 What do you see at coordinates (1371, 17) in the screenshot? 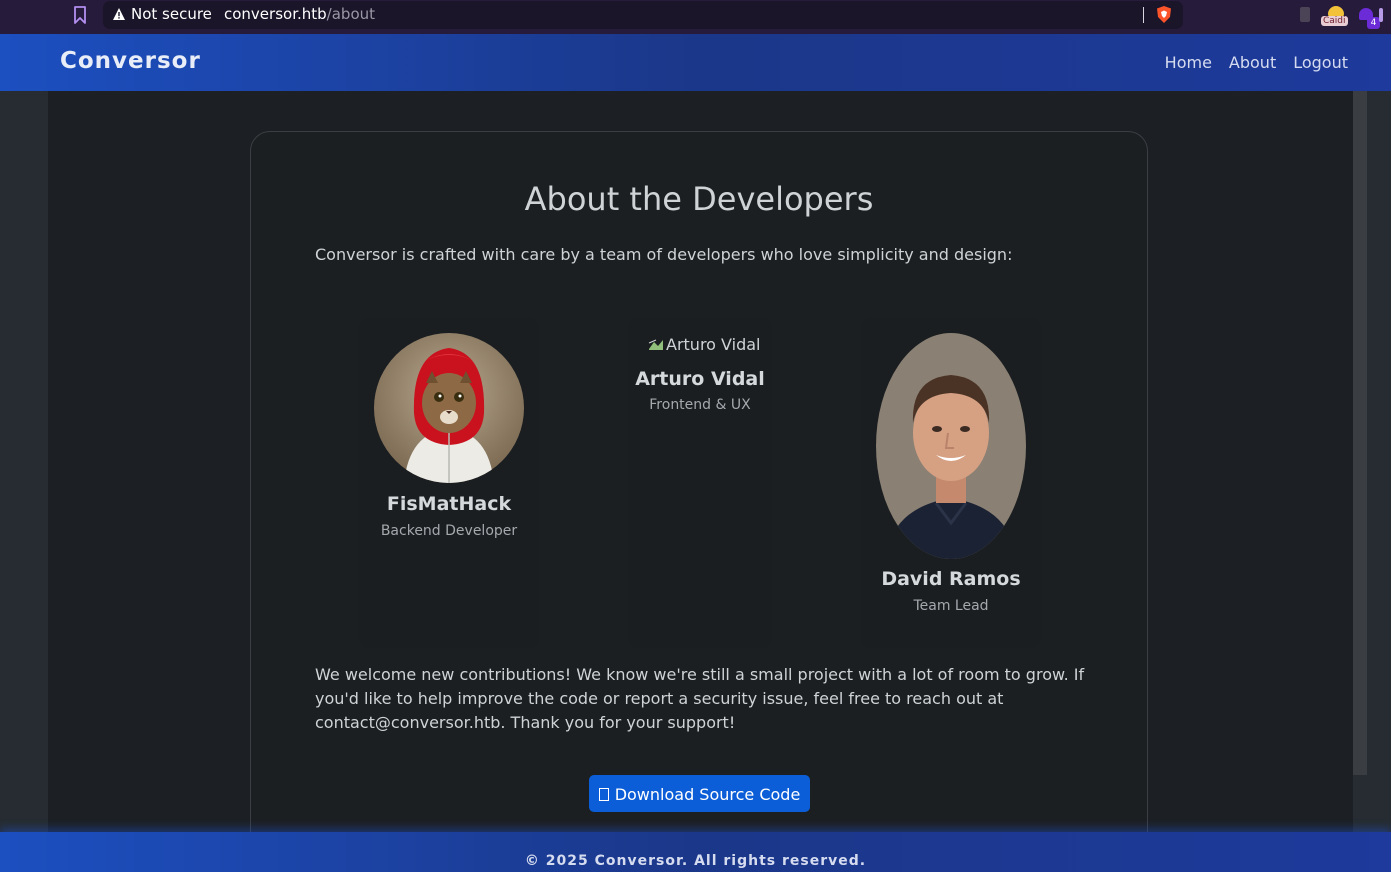
I see `wizard-extension-icon: 4` at bounding box center [1371, 17].